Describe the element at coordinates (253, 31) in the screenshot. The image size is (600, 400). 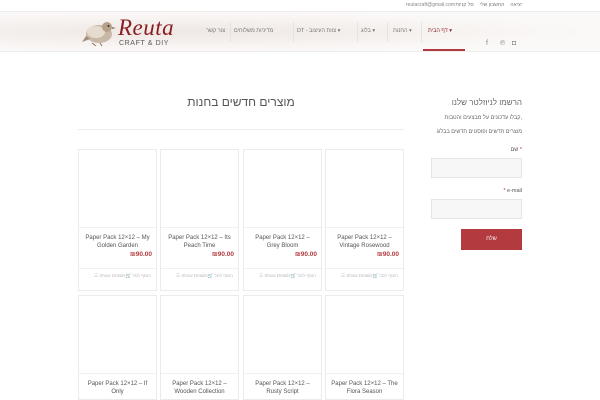
I see `nav-item-shipping: מדיניות משלוחים` at that location.